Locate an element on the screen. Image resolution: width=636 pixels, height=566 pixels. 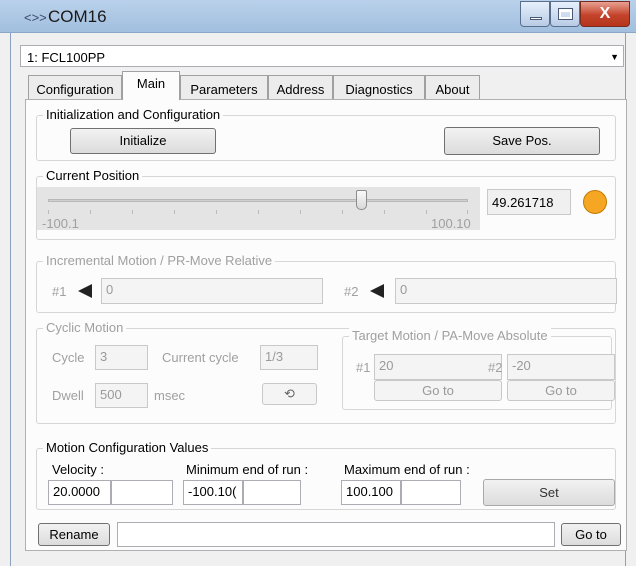
incremental-label-2: #2 is located at coordinates (351, 291).